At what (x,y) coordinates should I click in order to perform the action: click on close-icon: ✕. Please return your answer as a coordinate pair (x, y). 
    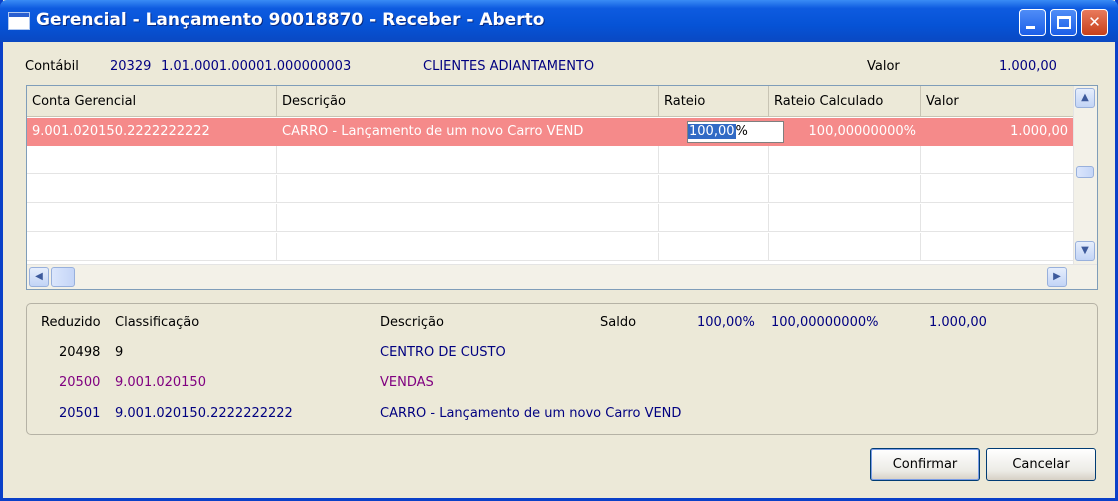
    Looking at the image, I should click on (1094, 22).